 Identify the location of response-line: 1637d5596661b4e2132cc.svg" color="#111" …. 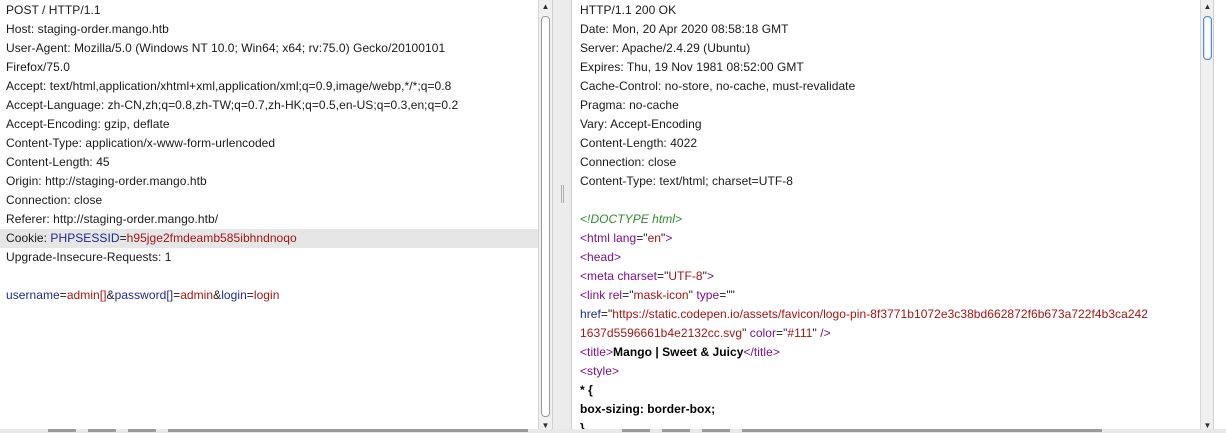
(886, 333).